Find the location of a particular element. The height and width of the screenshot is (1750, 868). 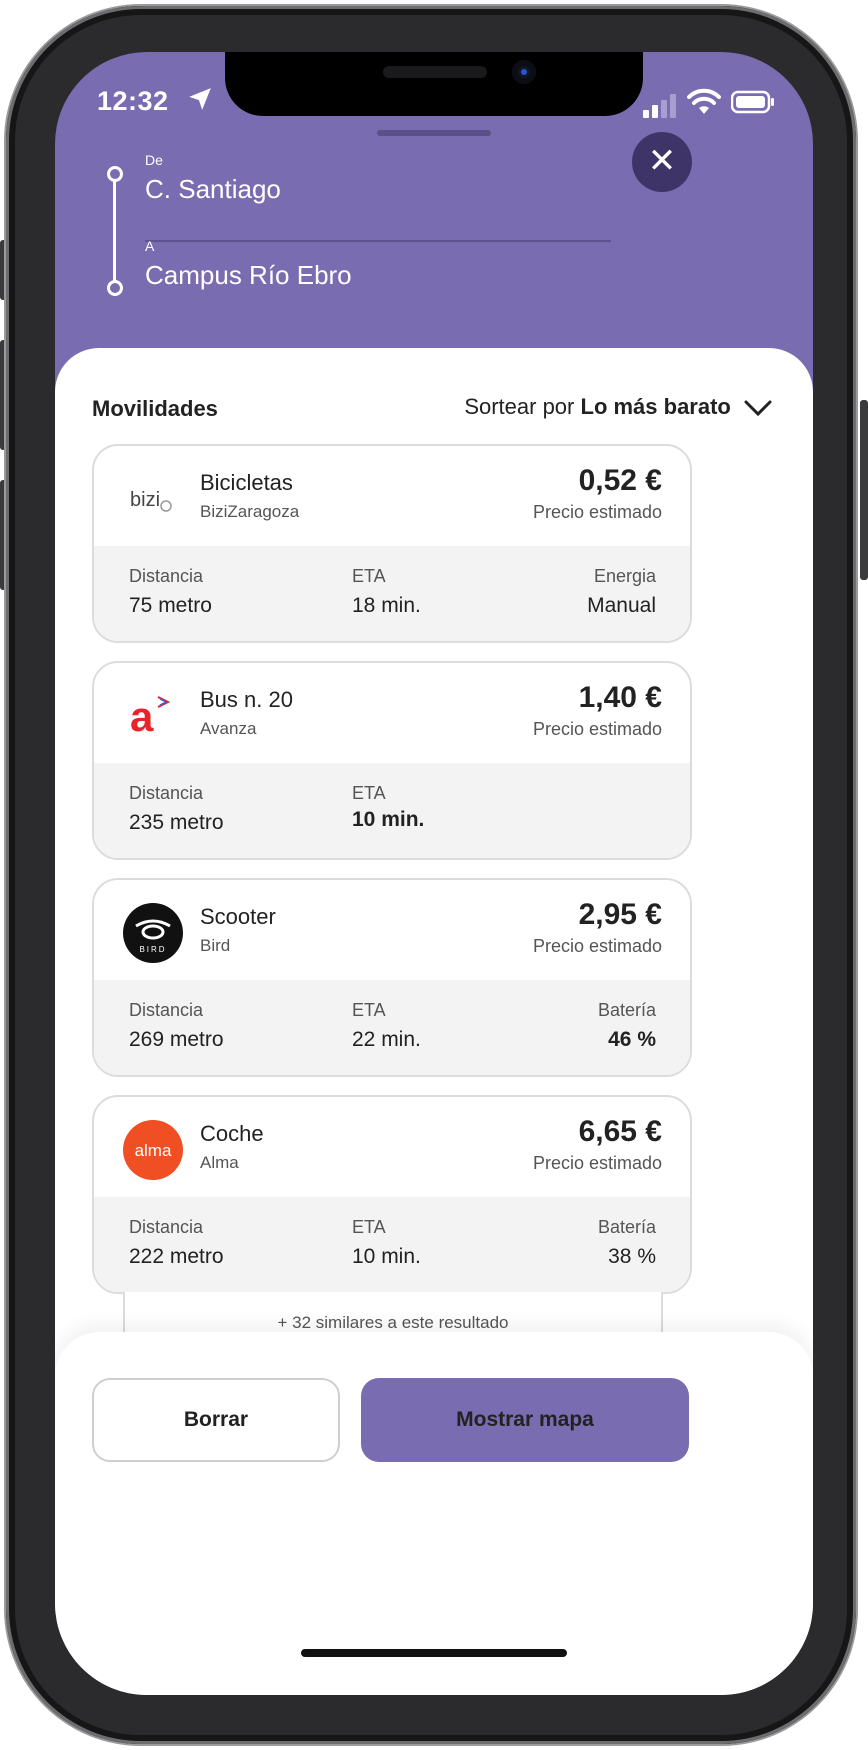

sheet-grabber is located at coordinates (434, 133).